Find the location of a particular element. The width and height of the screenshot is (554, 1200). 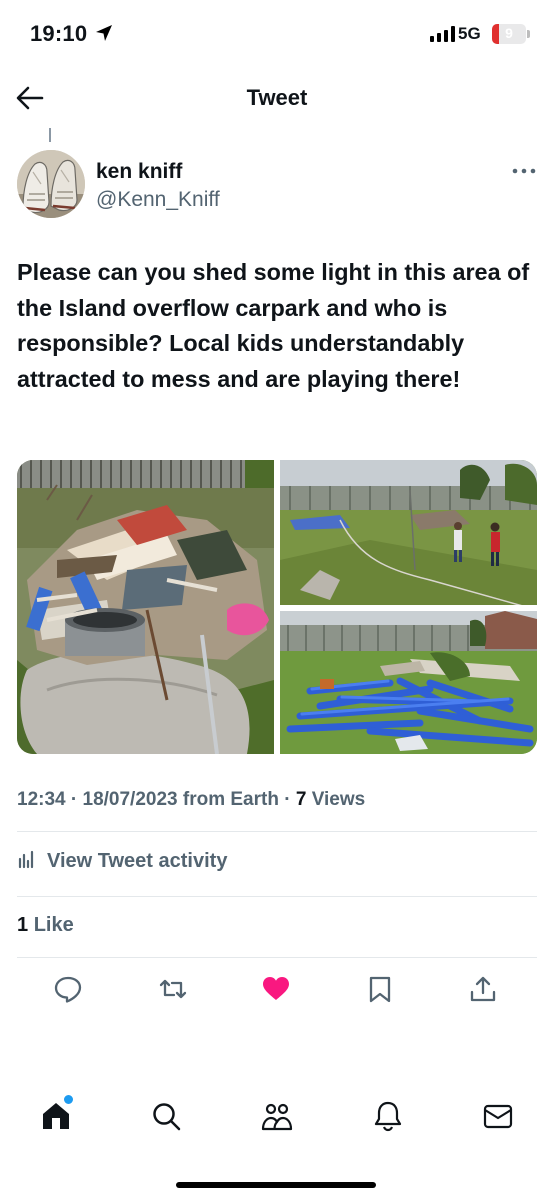

top-header: Tweet is located at coordinates (277, 98).